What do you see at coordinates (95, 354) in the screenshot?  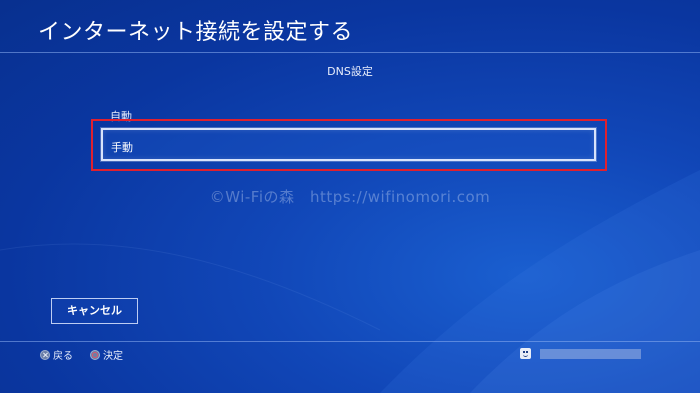 I see `circle-button-icon` at bounding box center [95, 354].